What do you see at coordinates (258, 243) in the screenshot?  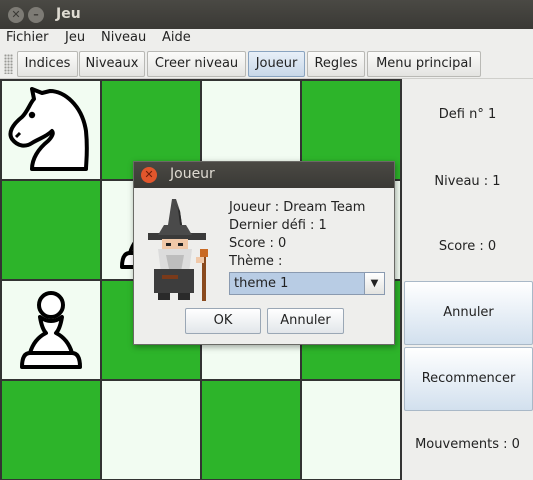 I see `score-info: Score : 0` at bounding box center [258, 243].